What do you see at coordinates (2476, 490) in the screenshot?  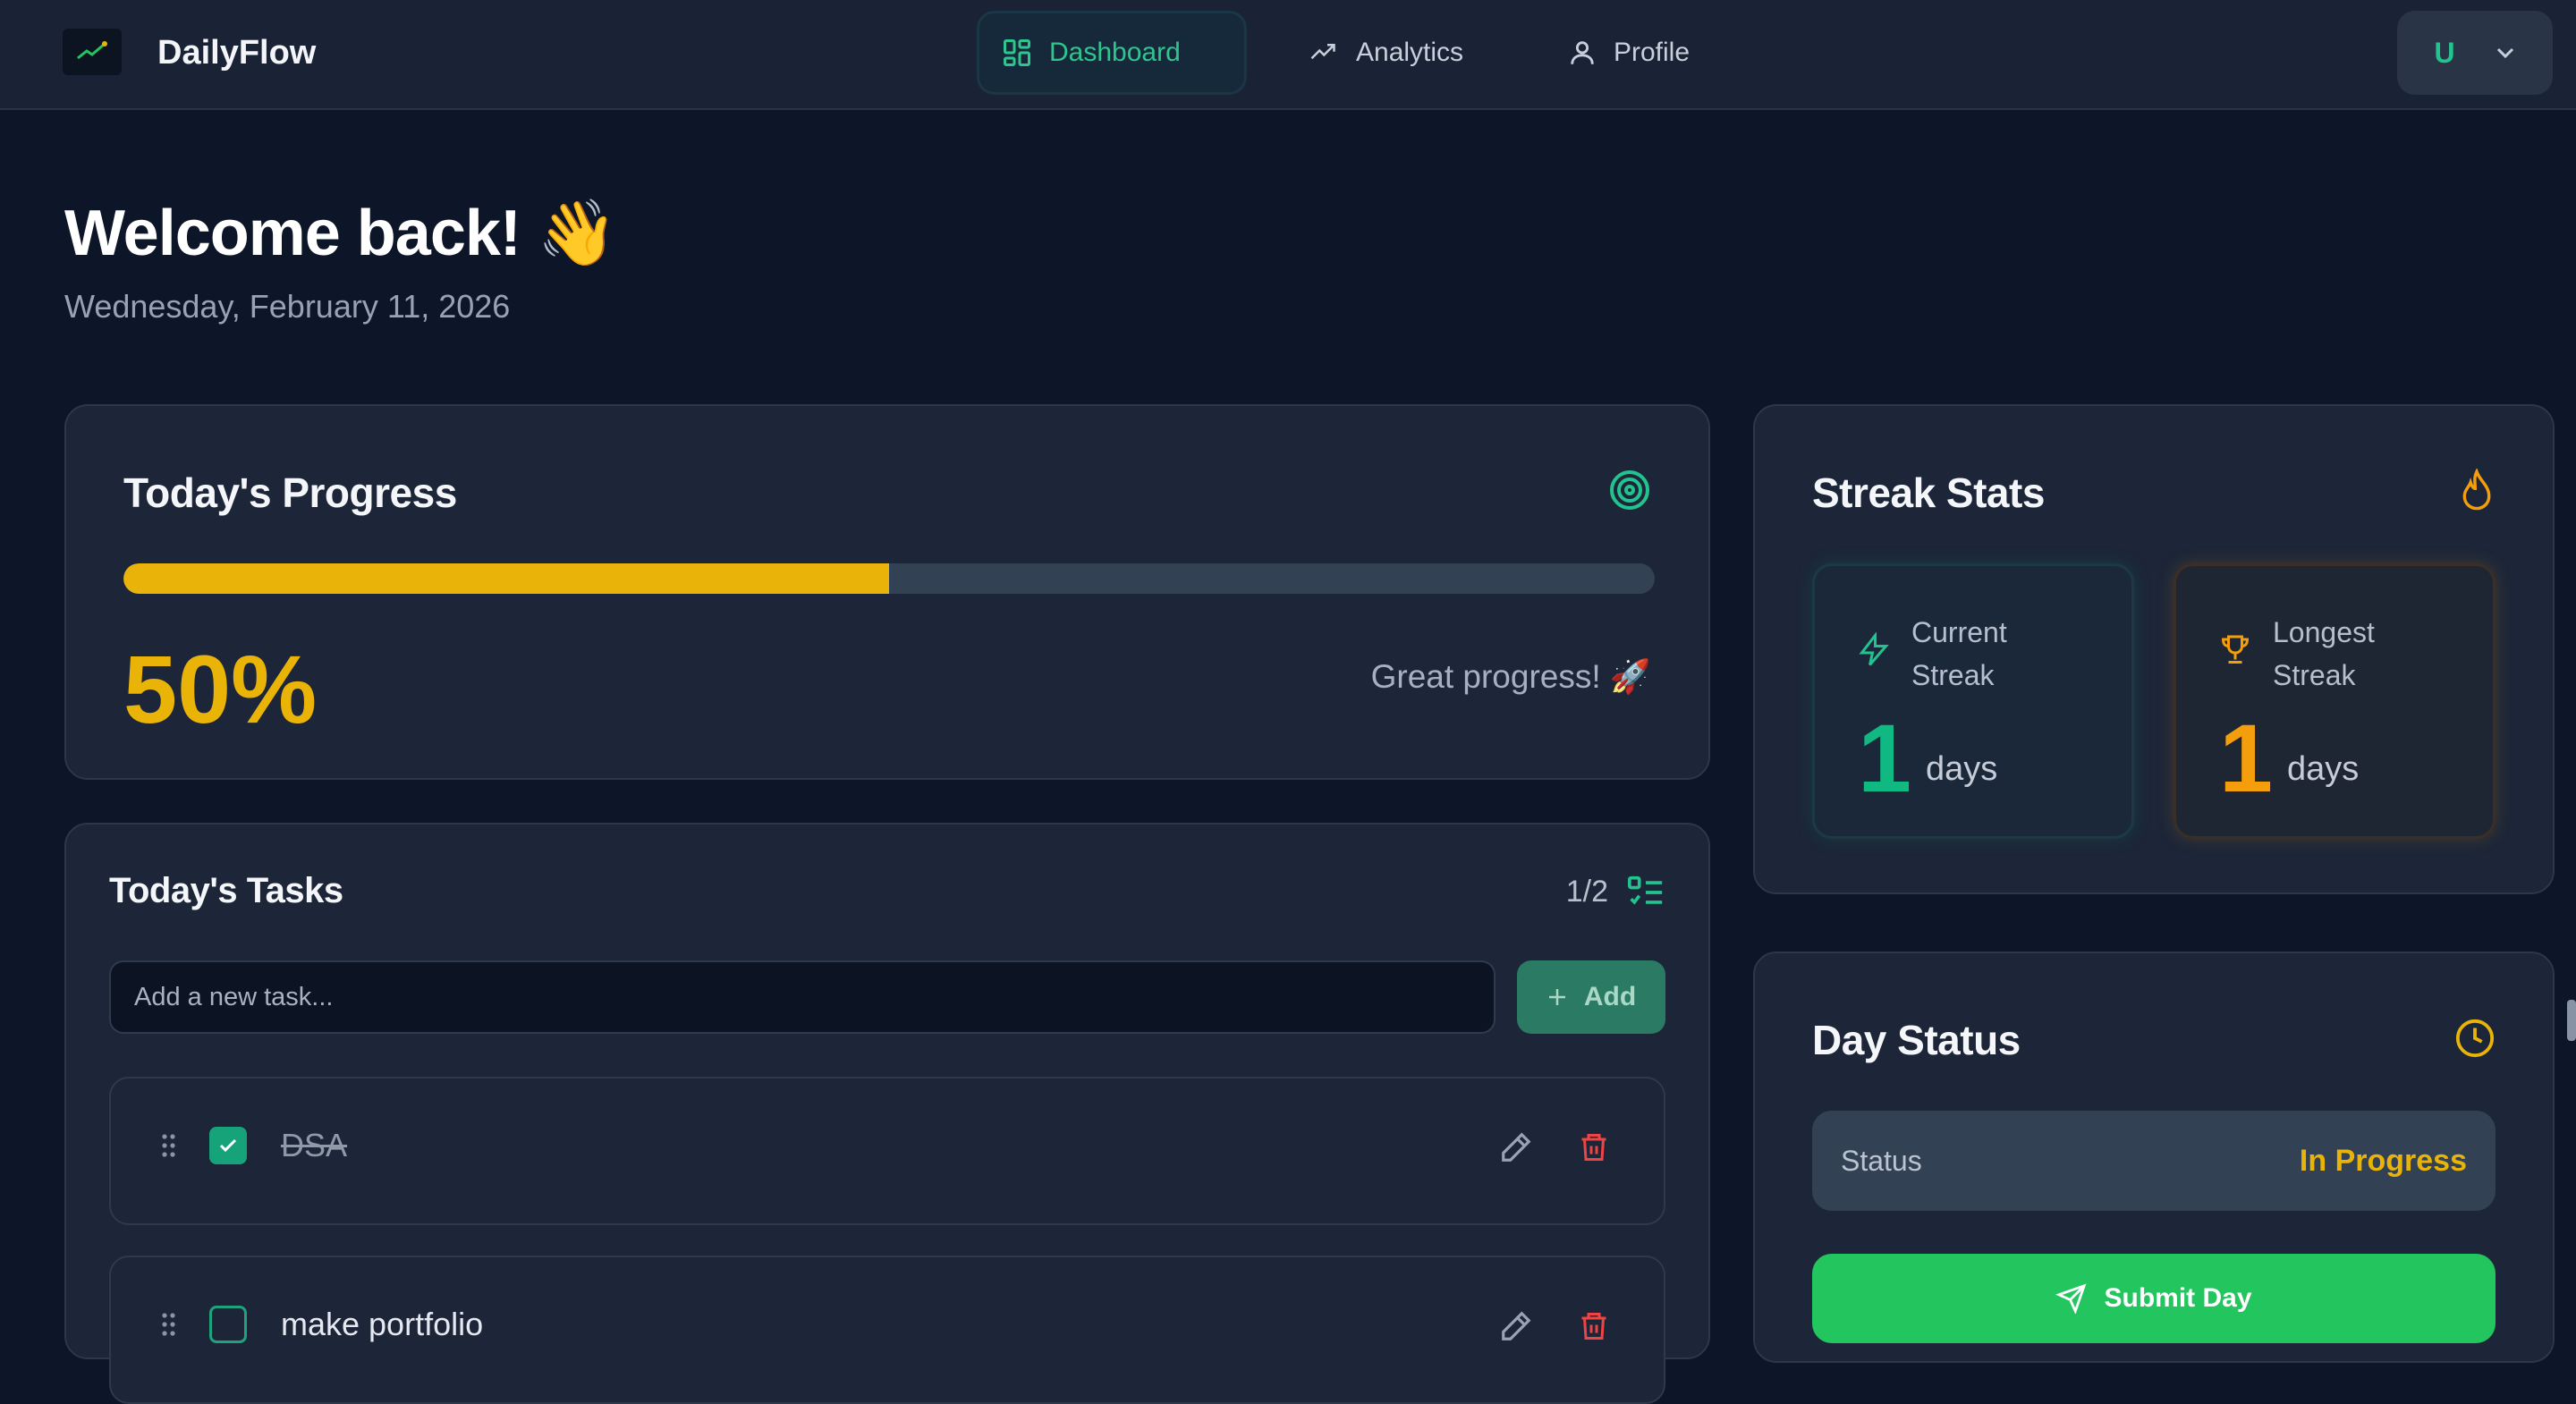 I see `flame-icon` at bounding box center [2476, 490].